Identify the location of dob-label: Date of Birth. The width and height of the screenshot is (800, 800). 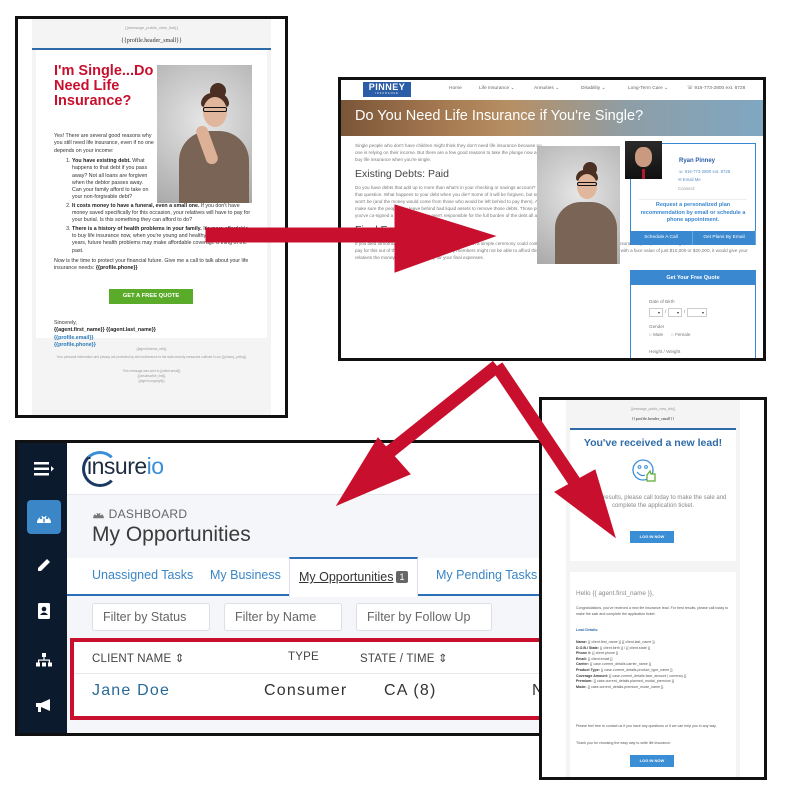
(662, 301).